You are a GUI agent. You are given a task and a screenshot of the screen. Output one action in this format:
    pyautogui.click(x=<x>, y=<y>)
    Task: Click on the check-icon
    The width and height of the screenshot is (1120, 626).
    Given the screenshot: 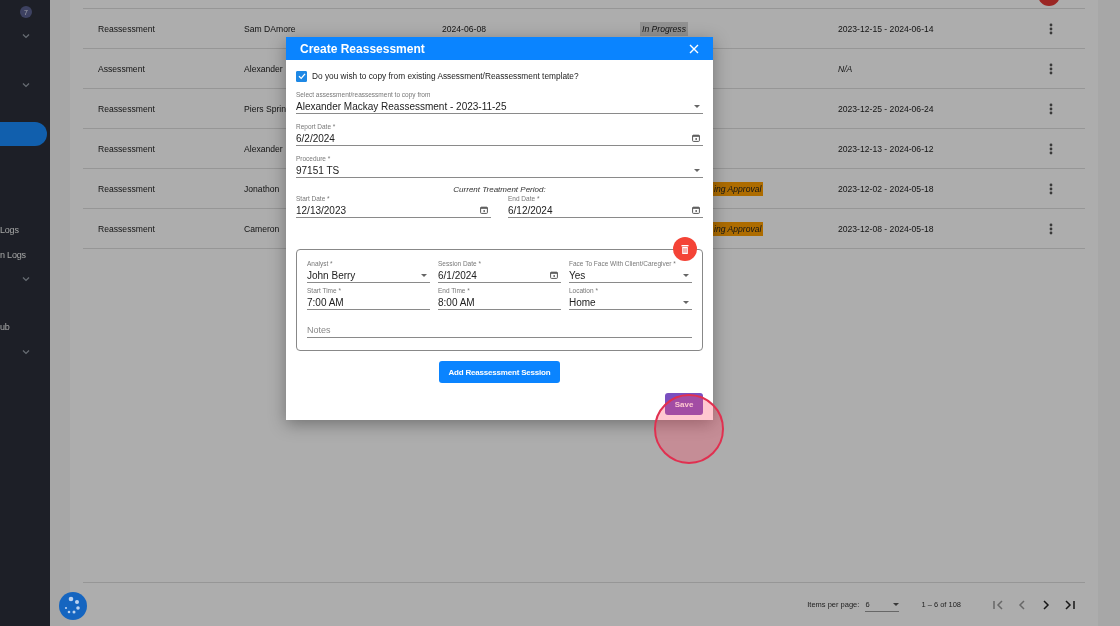 What is the action you would take?
    pyautogui.click(x=301, y=76)
    